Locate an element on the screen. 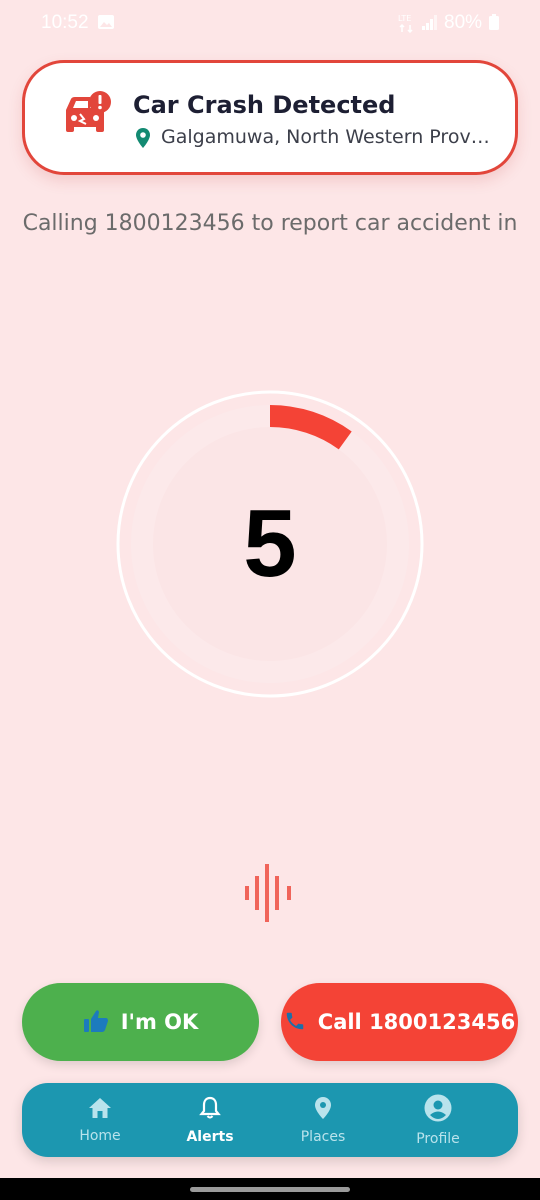 This screenshot has width=540, height=1200. nav-item-alerts: Alerts is located at coordinates (210, 1120).